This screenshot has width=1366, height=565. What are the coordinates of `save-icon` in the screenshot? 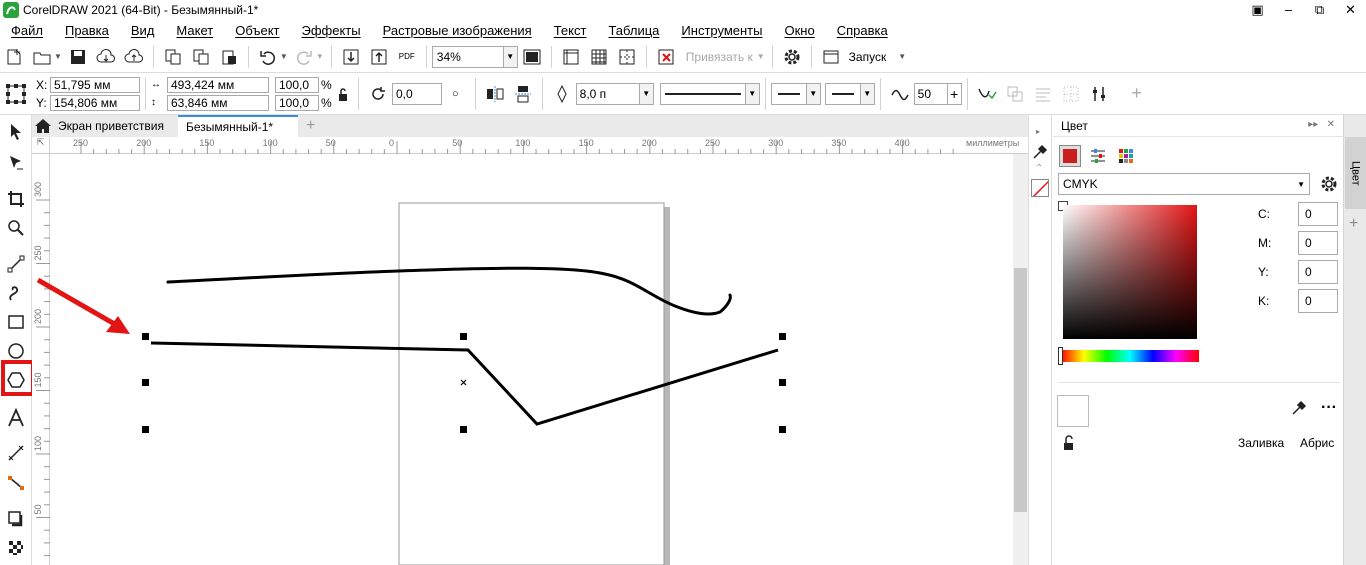 It's located at (78, 57).